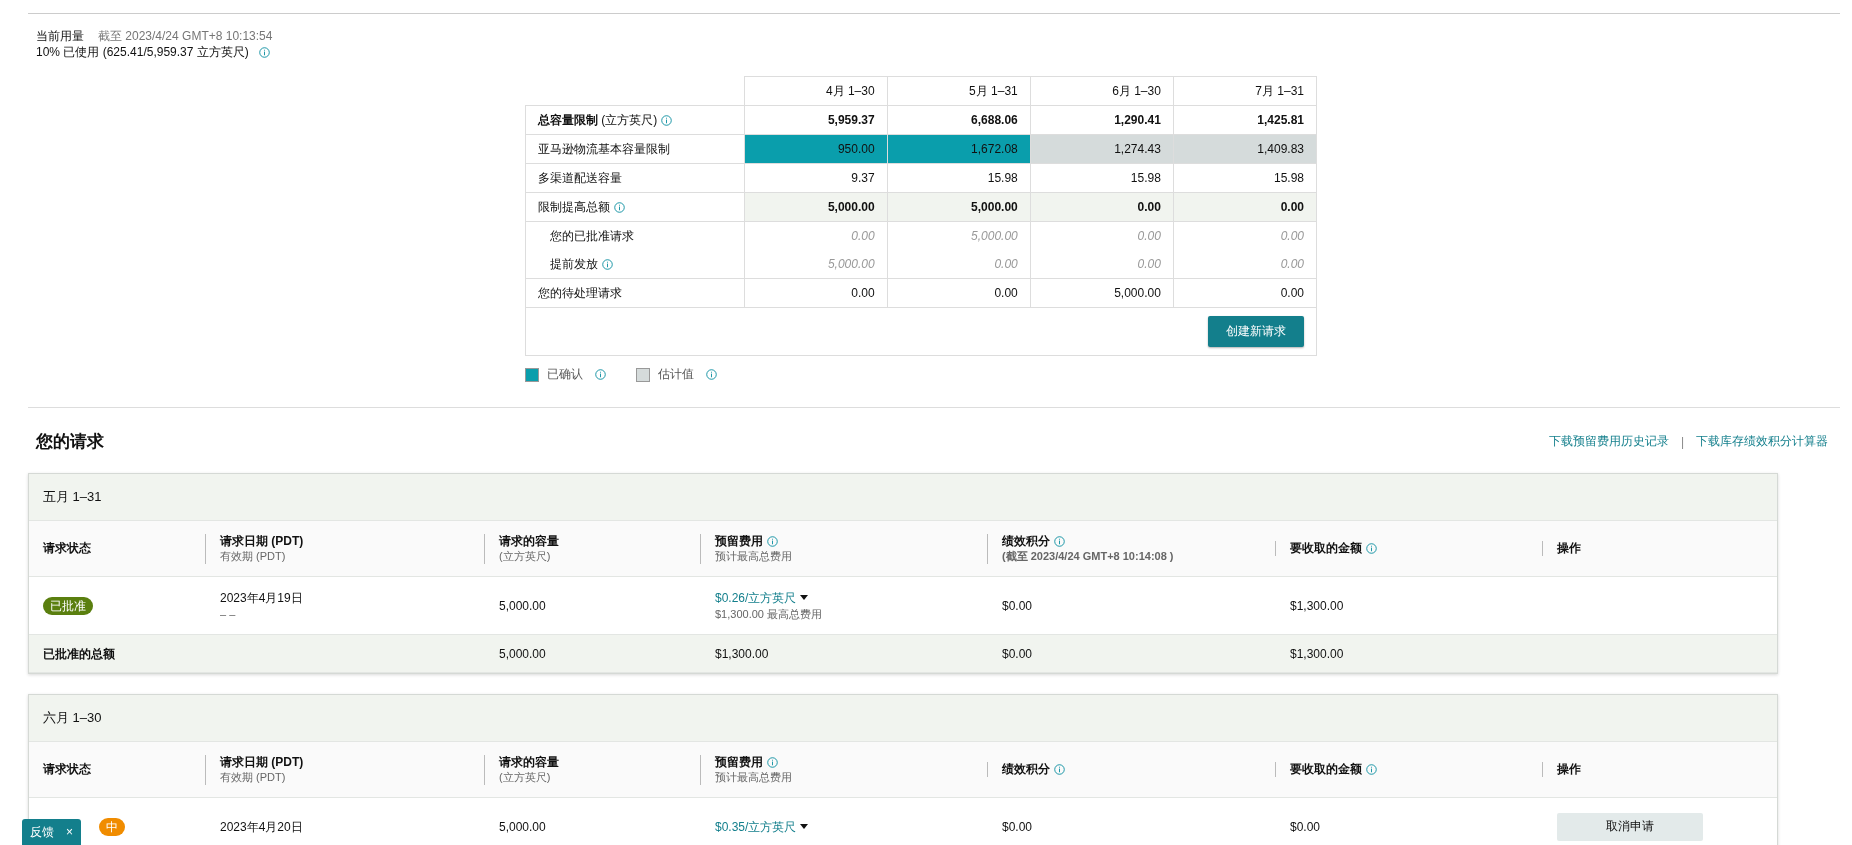 Image resolution: width=1852 pixels, height=845 pixels. What do you see at coordinates (185, 36) in the screenshot?
I see `usage-timestamp: 截至 2023/4/24 GMT+8 10:13:54` at bounding box center [185, 36].